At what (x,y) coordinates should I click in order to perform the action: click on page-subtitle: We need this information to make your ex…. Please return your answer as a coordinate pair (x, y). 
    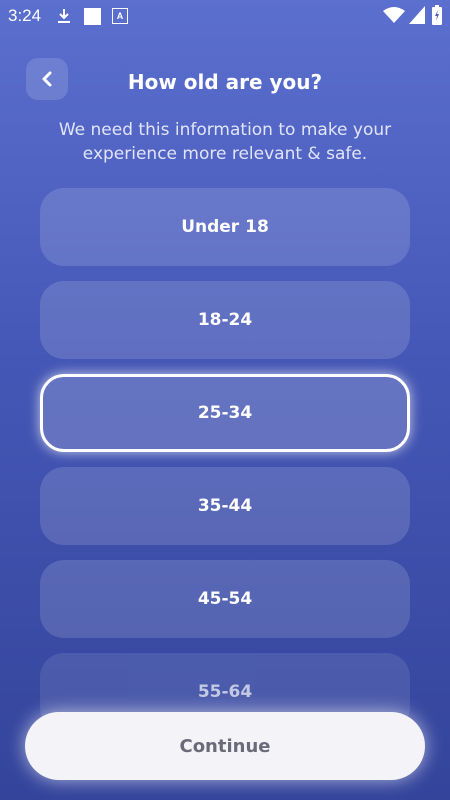
    Looking at the image, I should click on (225, 142).